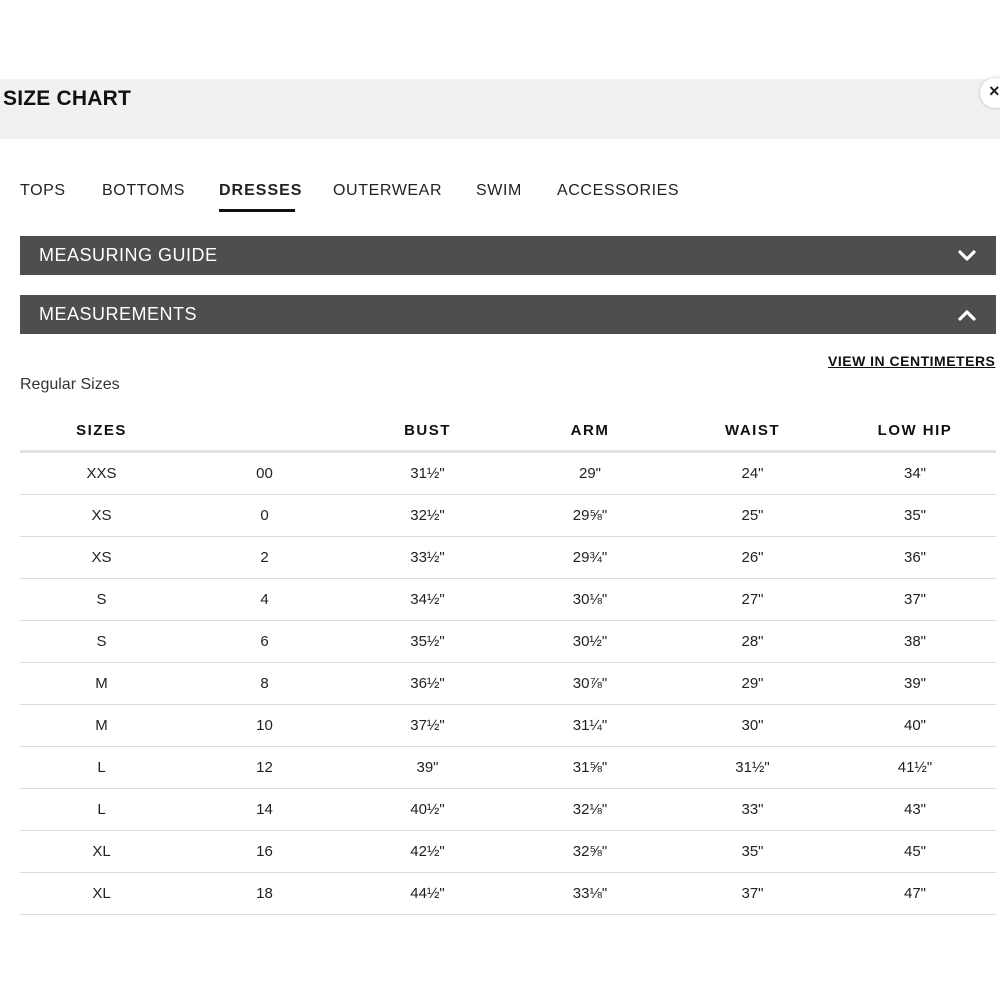 This screenshot has width=1000, height=1000. I want to click on tab-tops: TOPS, so click(43, 191).